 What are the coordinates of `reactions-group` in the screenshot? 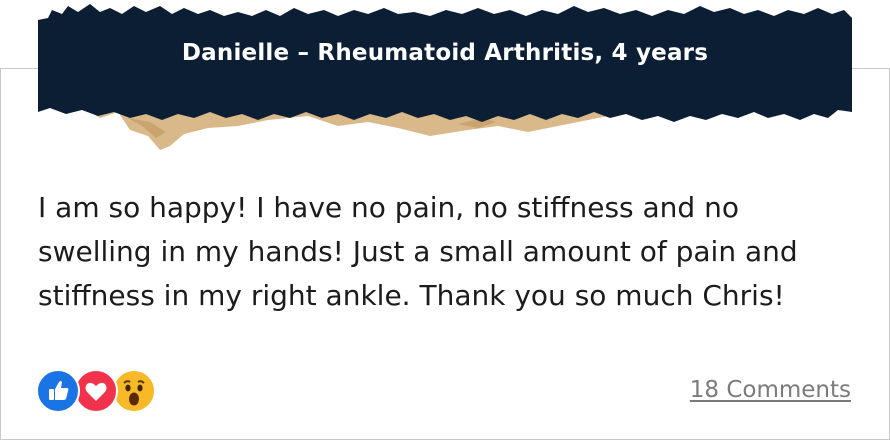 It's located at (98, 391).